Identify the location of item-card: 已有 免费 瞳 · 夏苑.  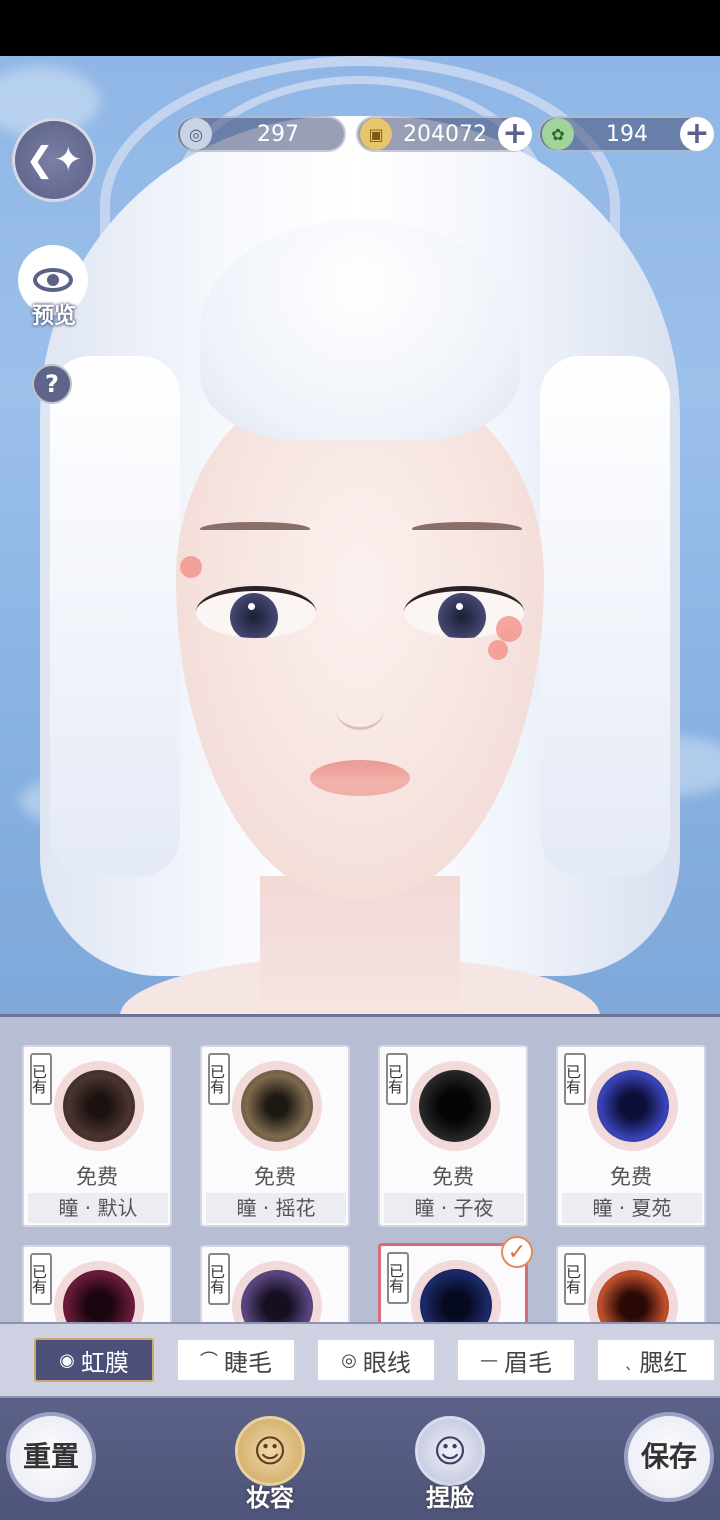
(631, 1136).